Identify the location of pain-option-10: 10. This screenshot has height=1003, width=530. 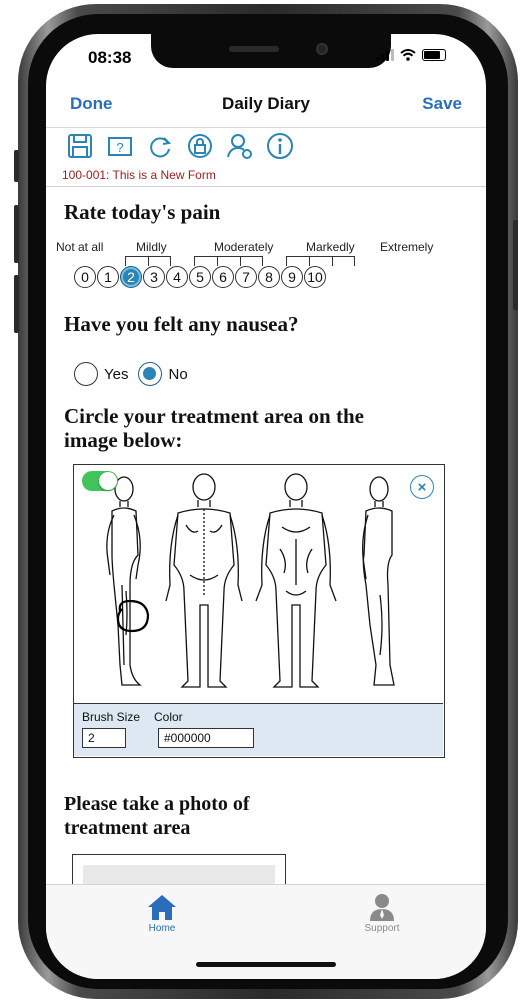
(315, 277).